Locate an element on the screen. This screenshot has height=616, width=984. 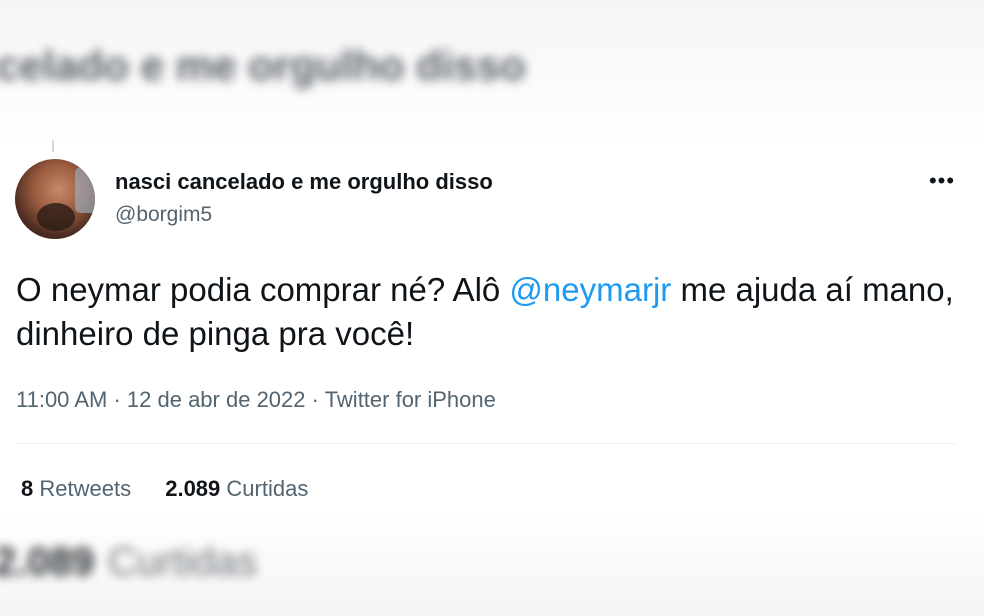
thread-connector-line is located at coordinates (53, 146).